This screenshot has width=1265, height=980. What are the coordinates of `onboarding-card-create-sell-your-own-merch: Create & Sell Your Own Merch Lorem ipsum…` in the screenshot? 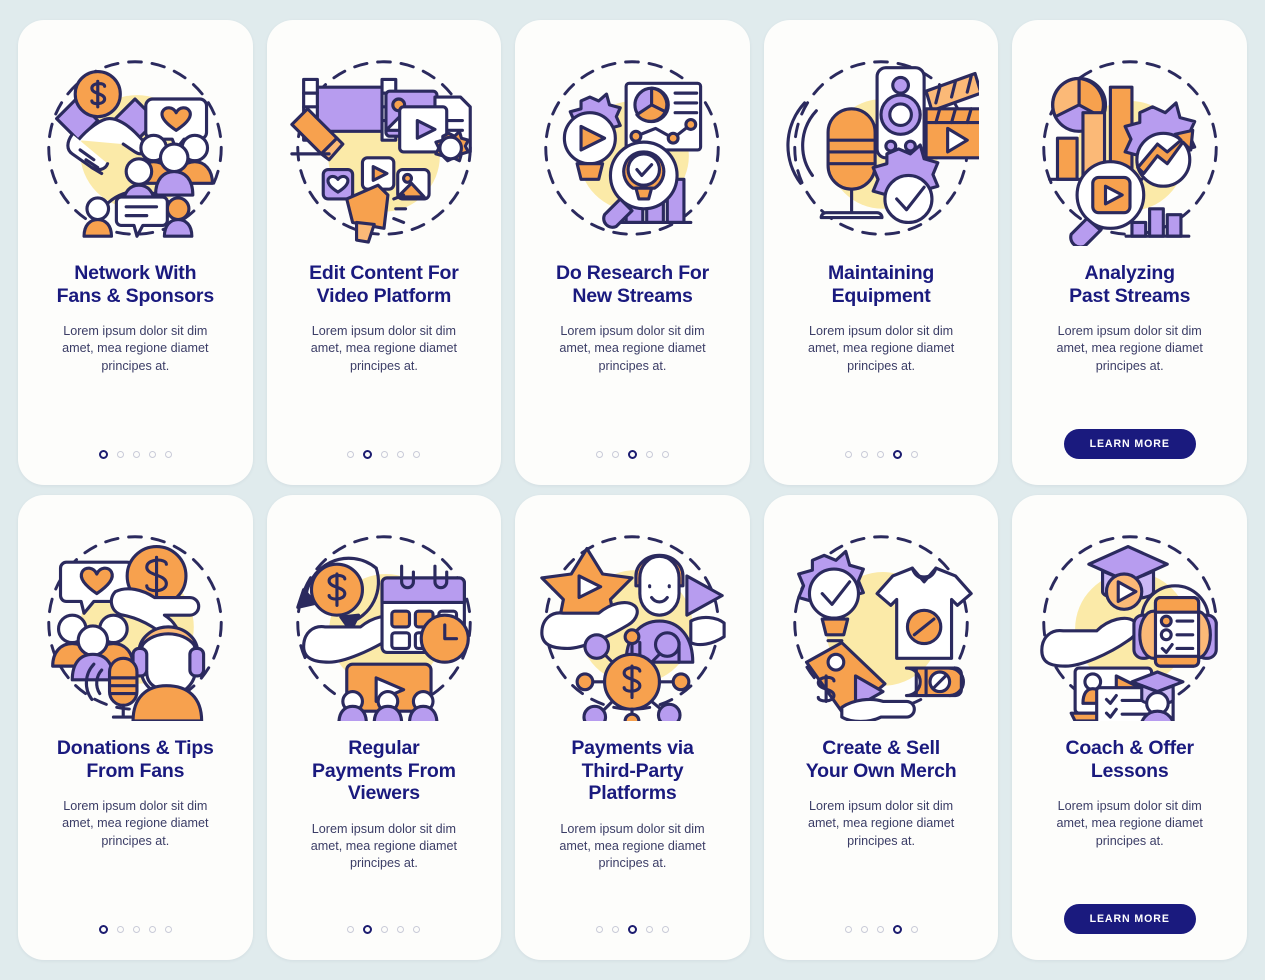 It's located at (881, 727).